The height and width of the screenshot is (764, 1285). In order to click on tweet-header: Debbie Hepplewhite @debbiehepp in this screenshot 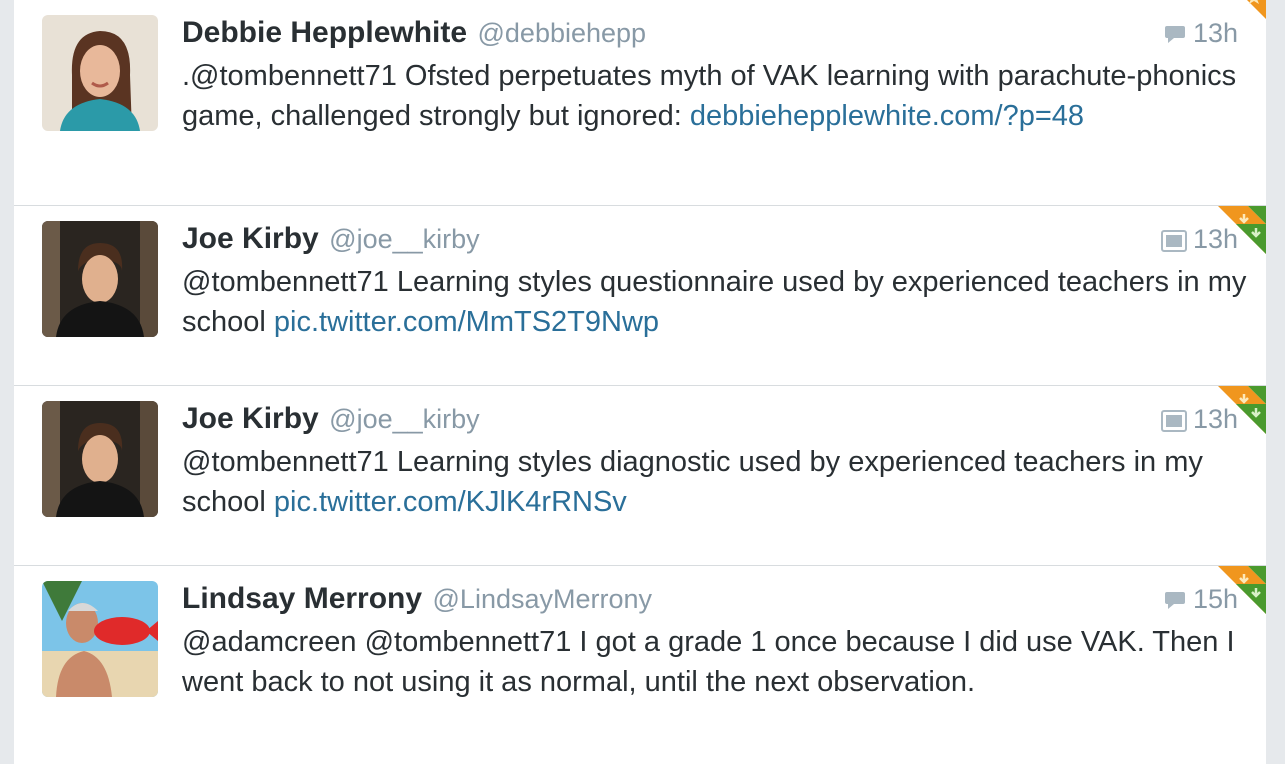, I will do `click(414, 33)`.